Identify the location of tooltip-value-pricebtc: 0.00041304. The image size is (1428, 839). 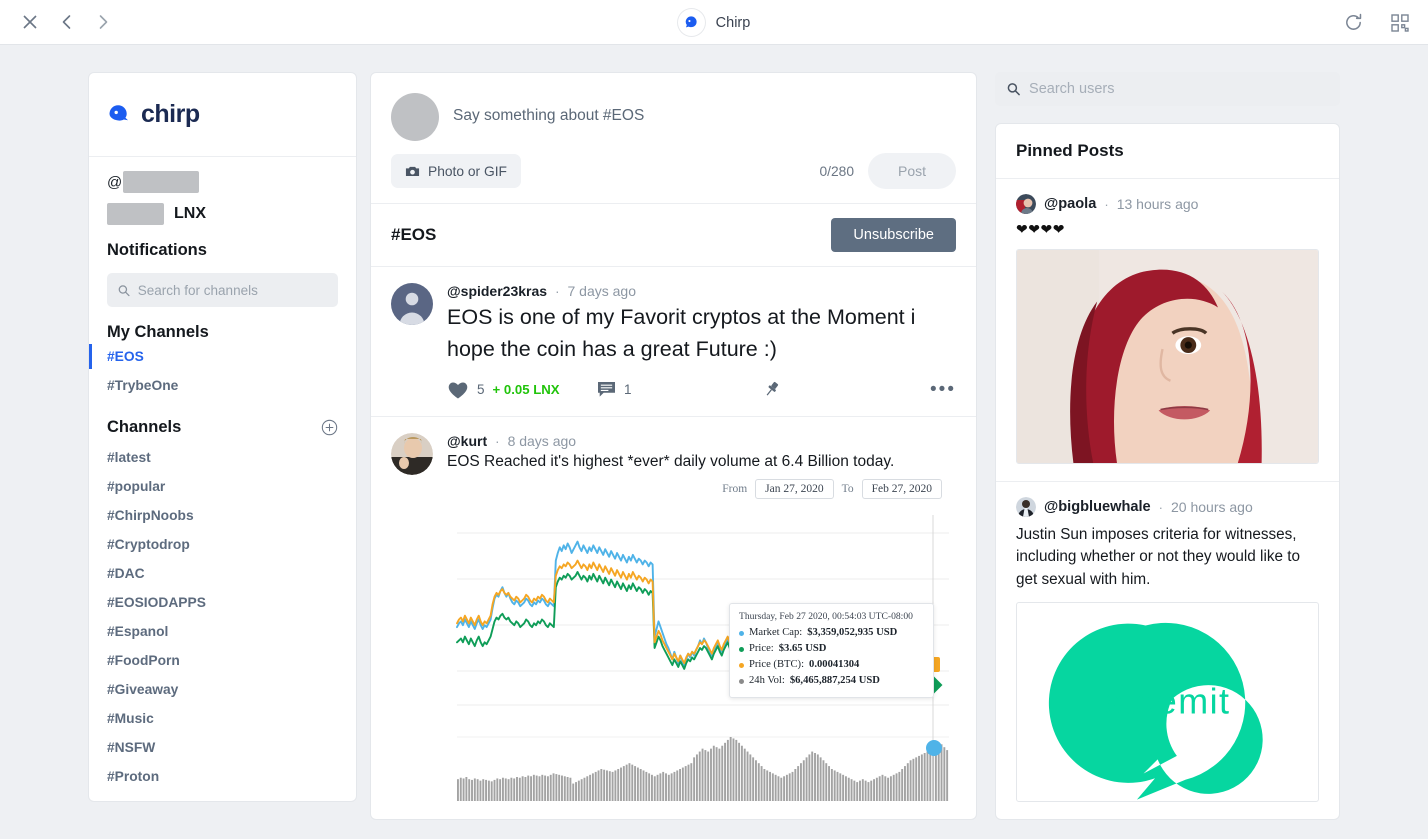
(834, 665).